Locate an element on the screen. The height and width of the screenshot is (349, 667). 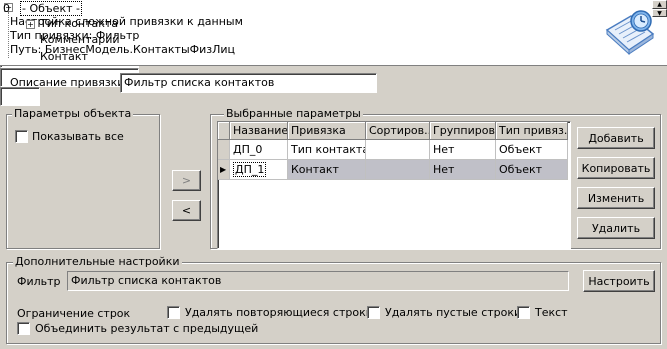
tree-line is located at coordinates (8, 35).